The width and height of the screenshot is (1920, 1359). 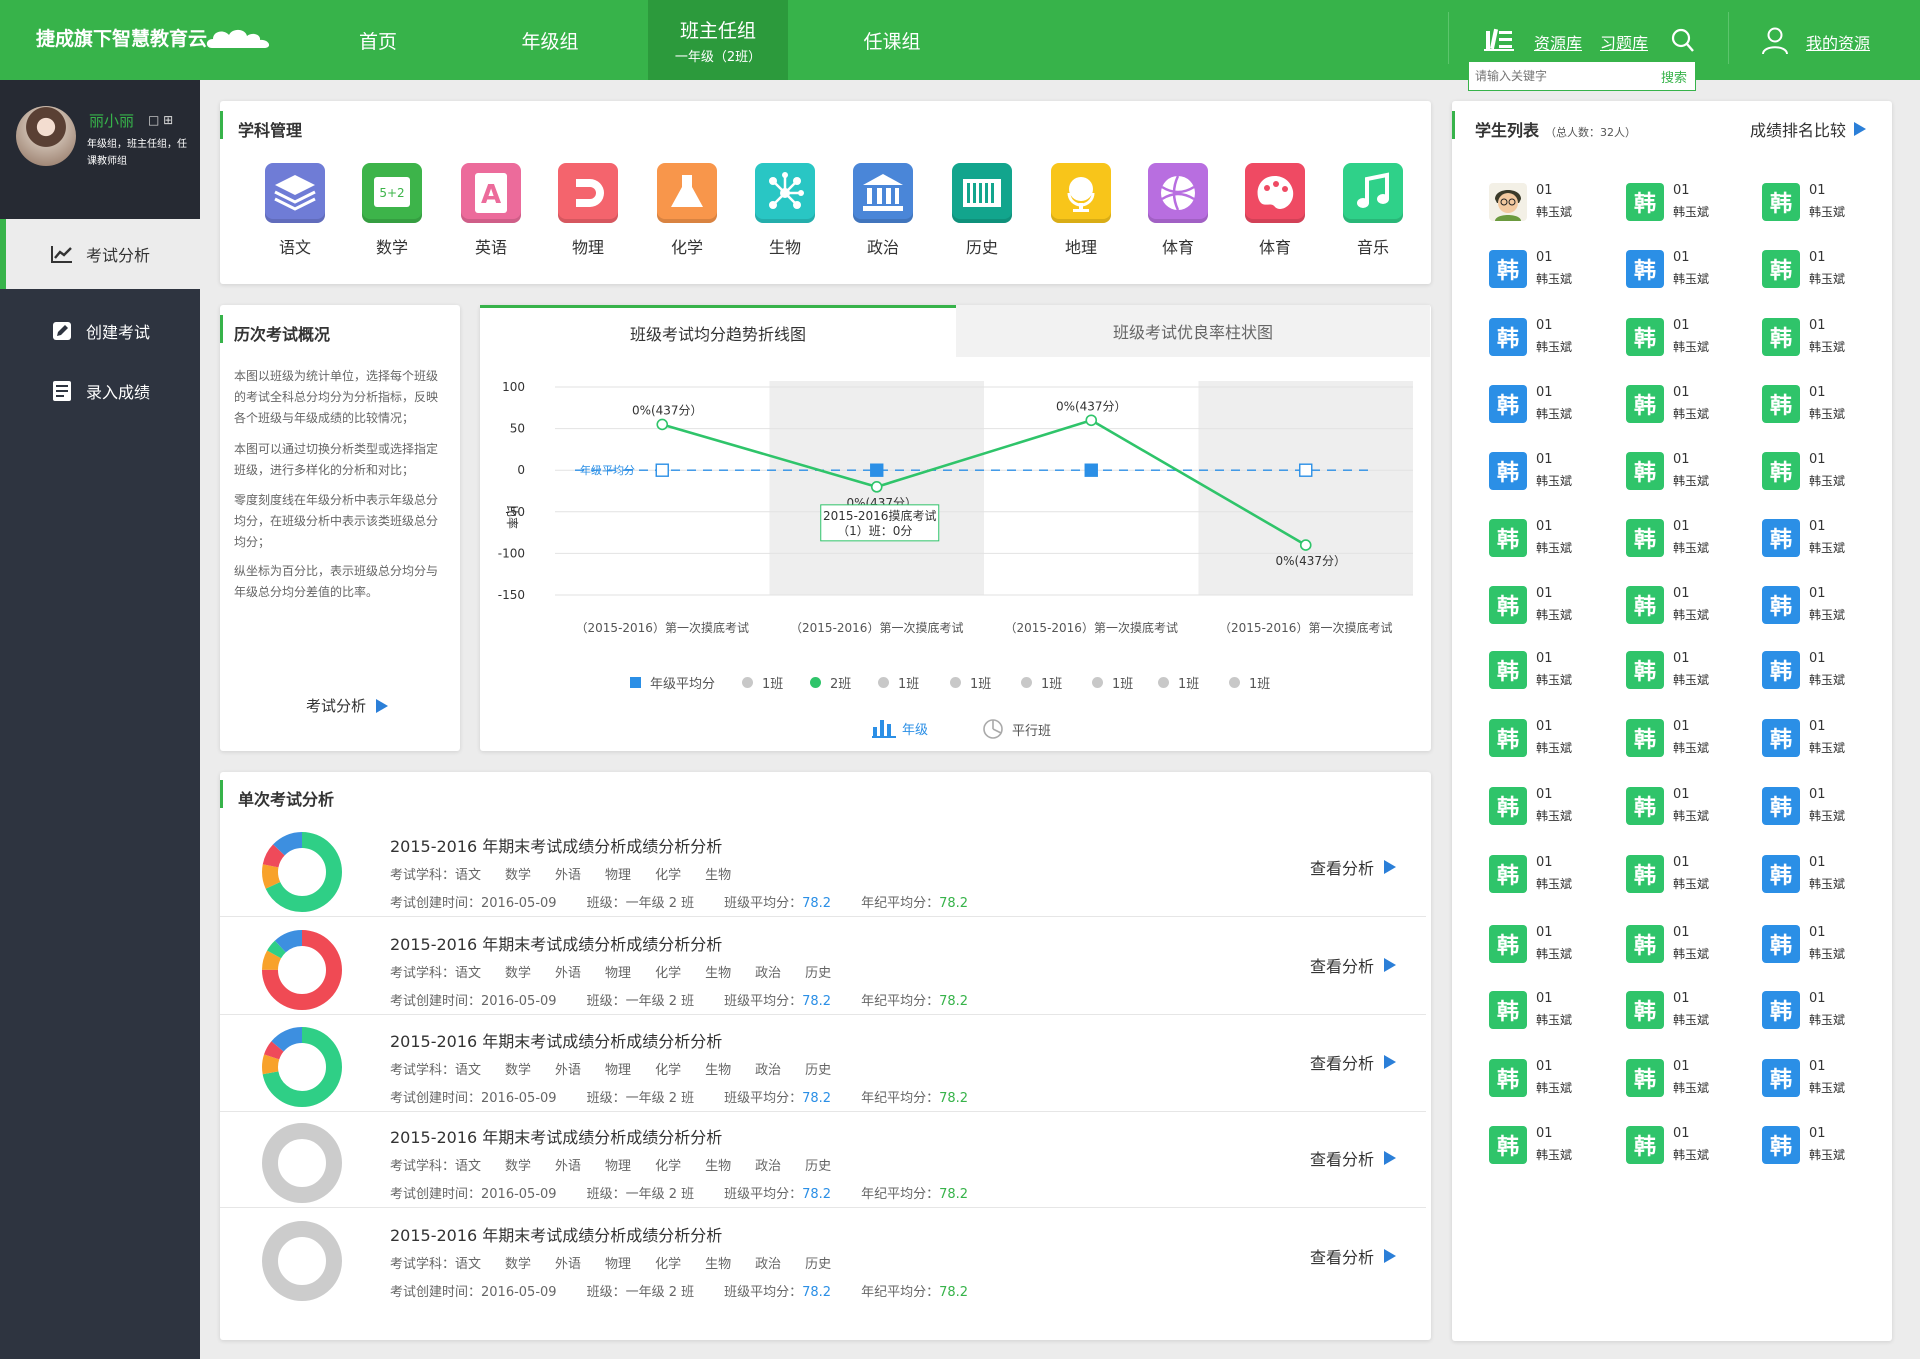 I want to click on subject-5: 化学, so click(x=687, y=210).